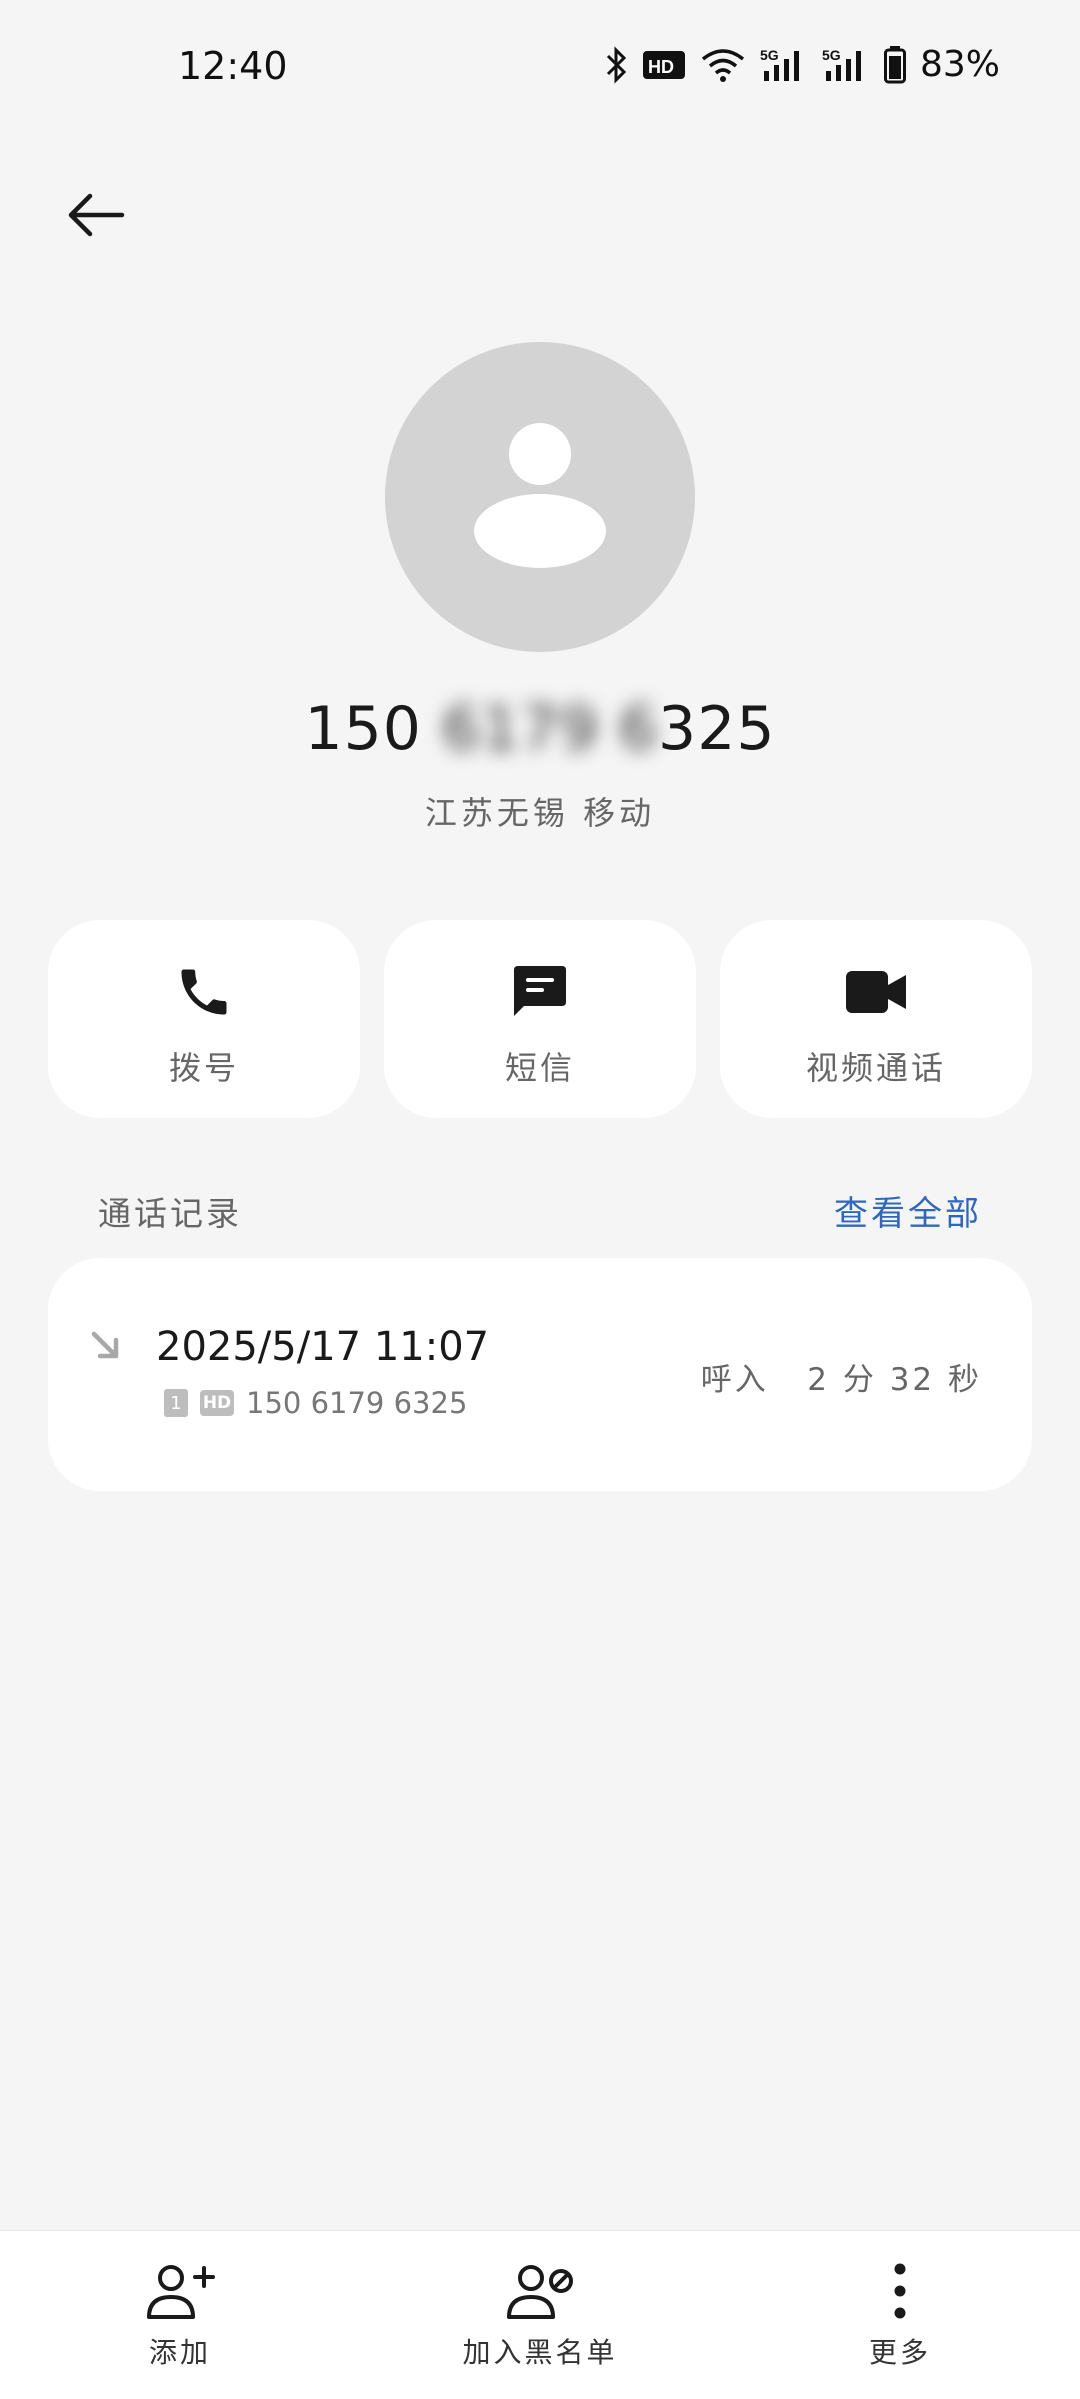  What do you see at coordinates (170, 1213) in the screenshot?
I see `call-history-title: 通话记录` at bounding box center [170, 1213].